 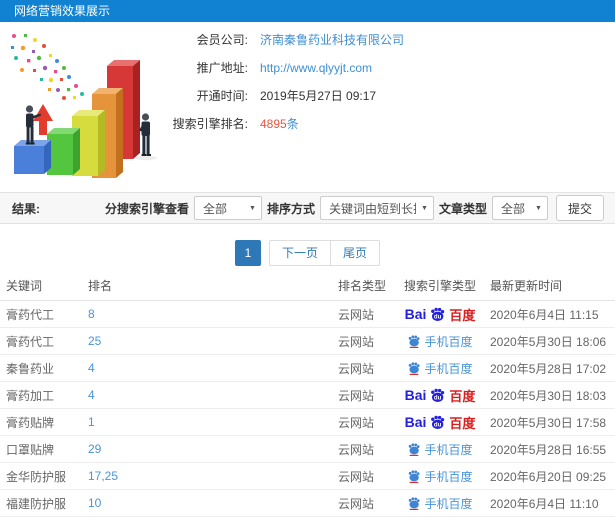 What do you see at coordinates (36, 503) in the screenshot?
I see `keyword-cell: 福建防护服` at bounding box center [36, 503].